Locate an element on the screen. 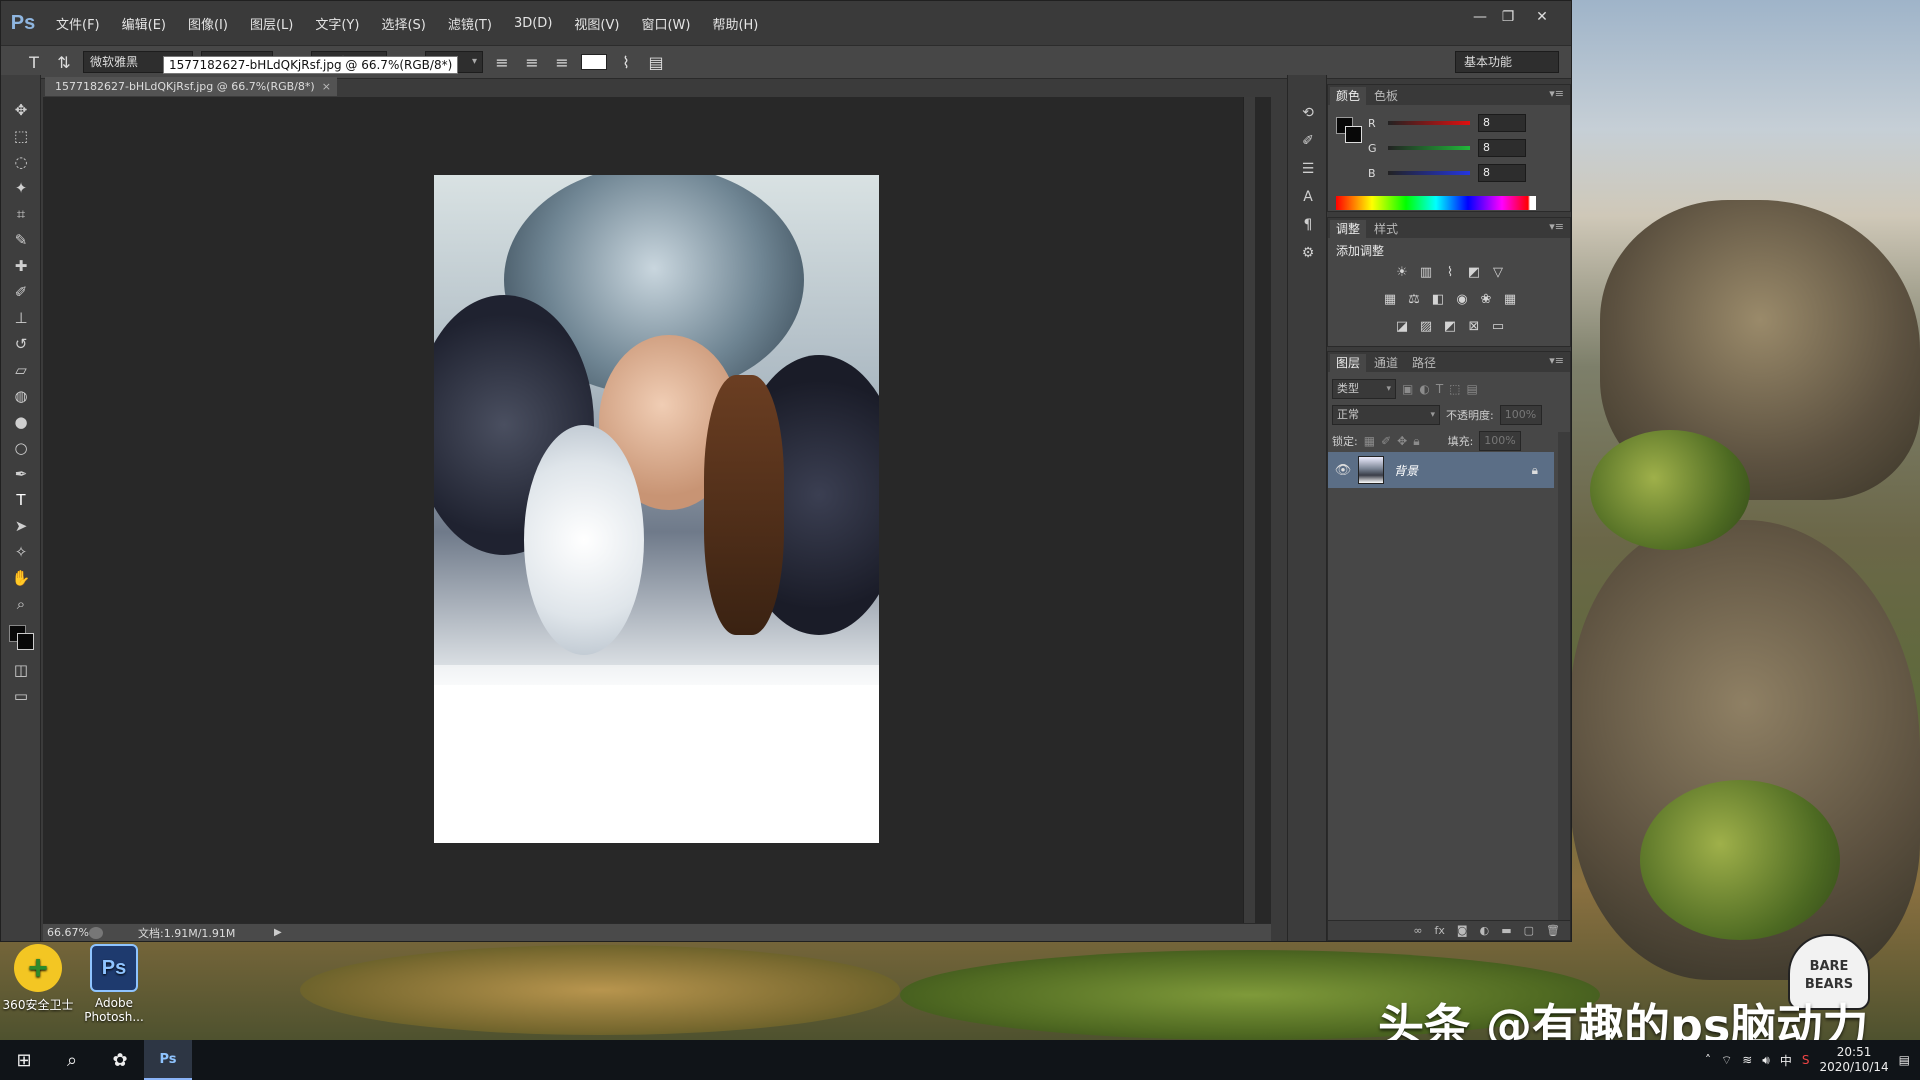  menu-3d: 3D(D) is located at coordinates (533, 23).